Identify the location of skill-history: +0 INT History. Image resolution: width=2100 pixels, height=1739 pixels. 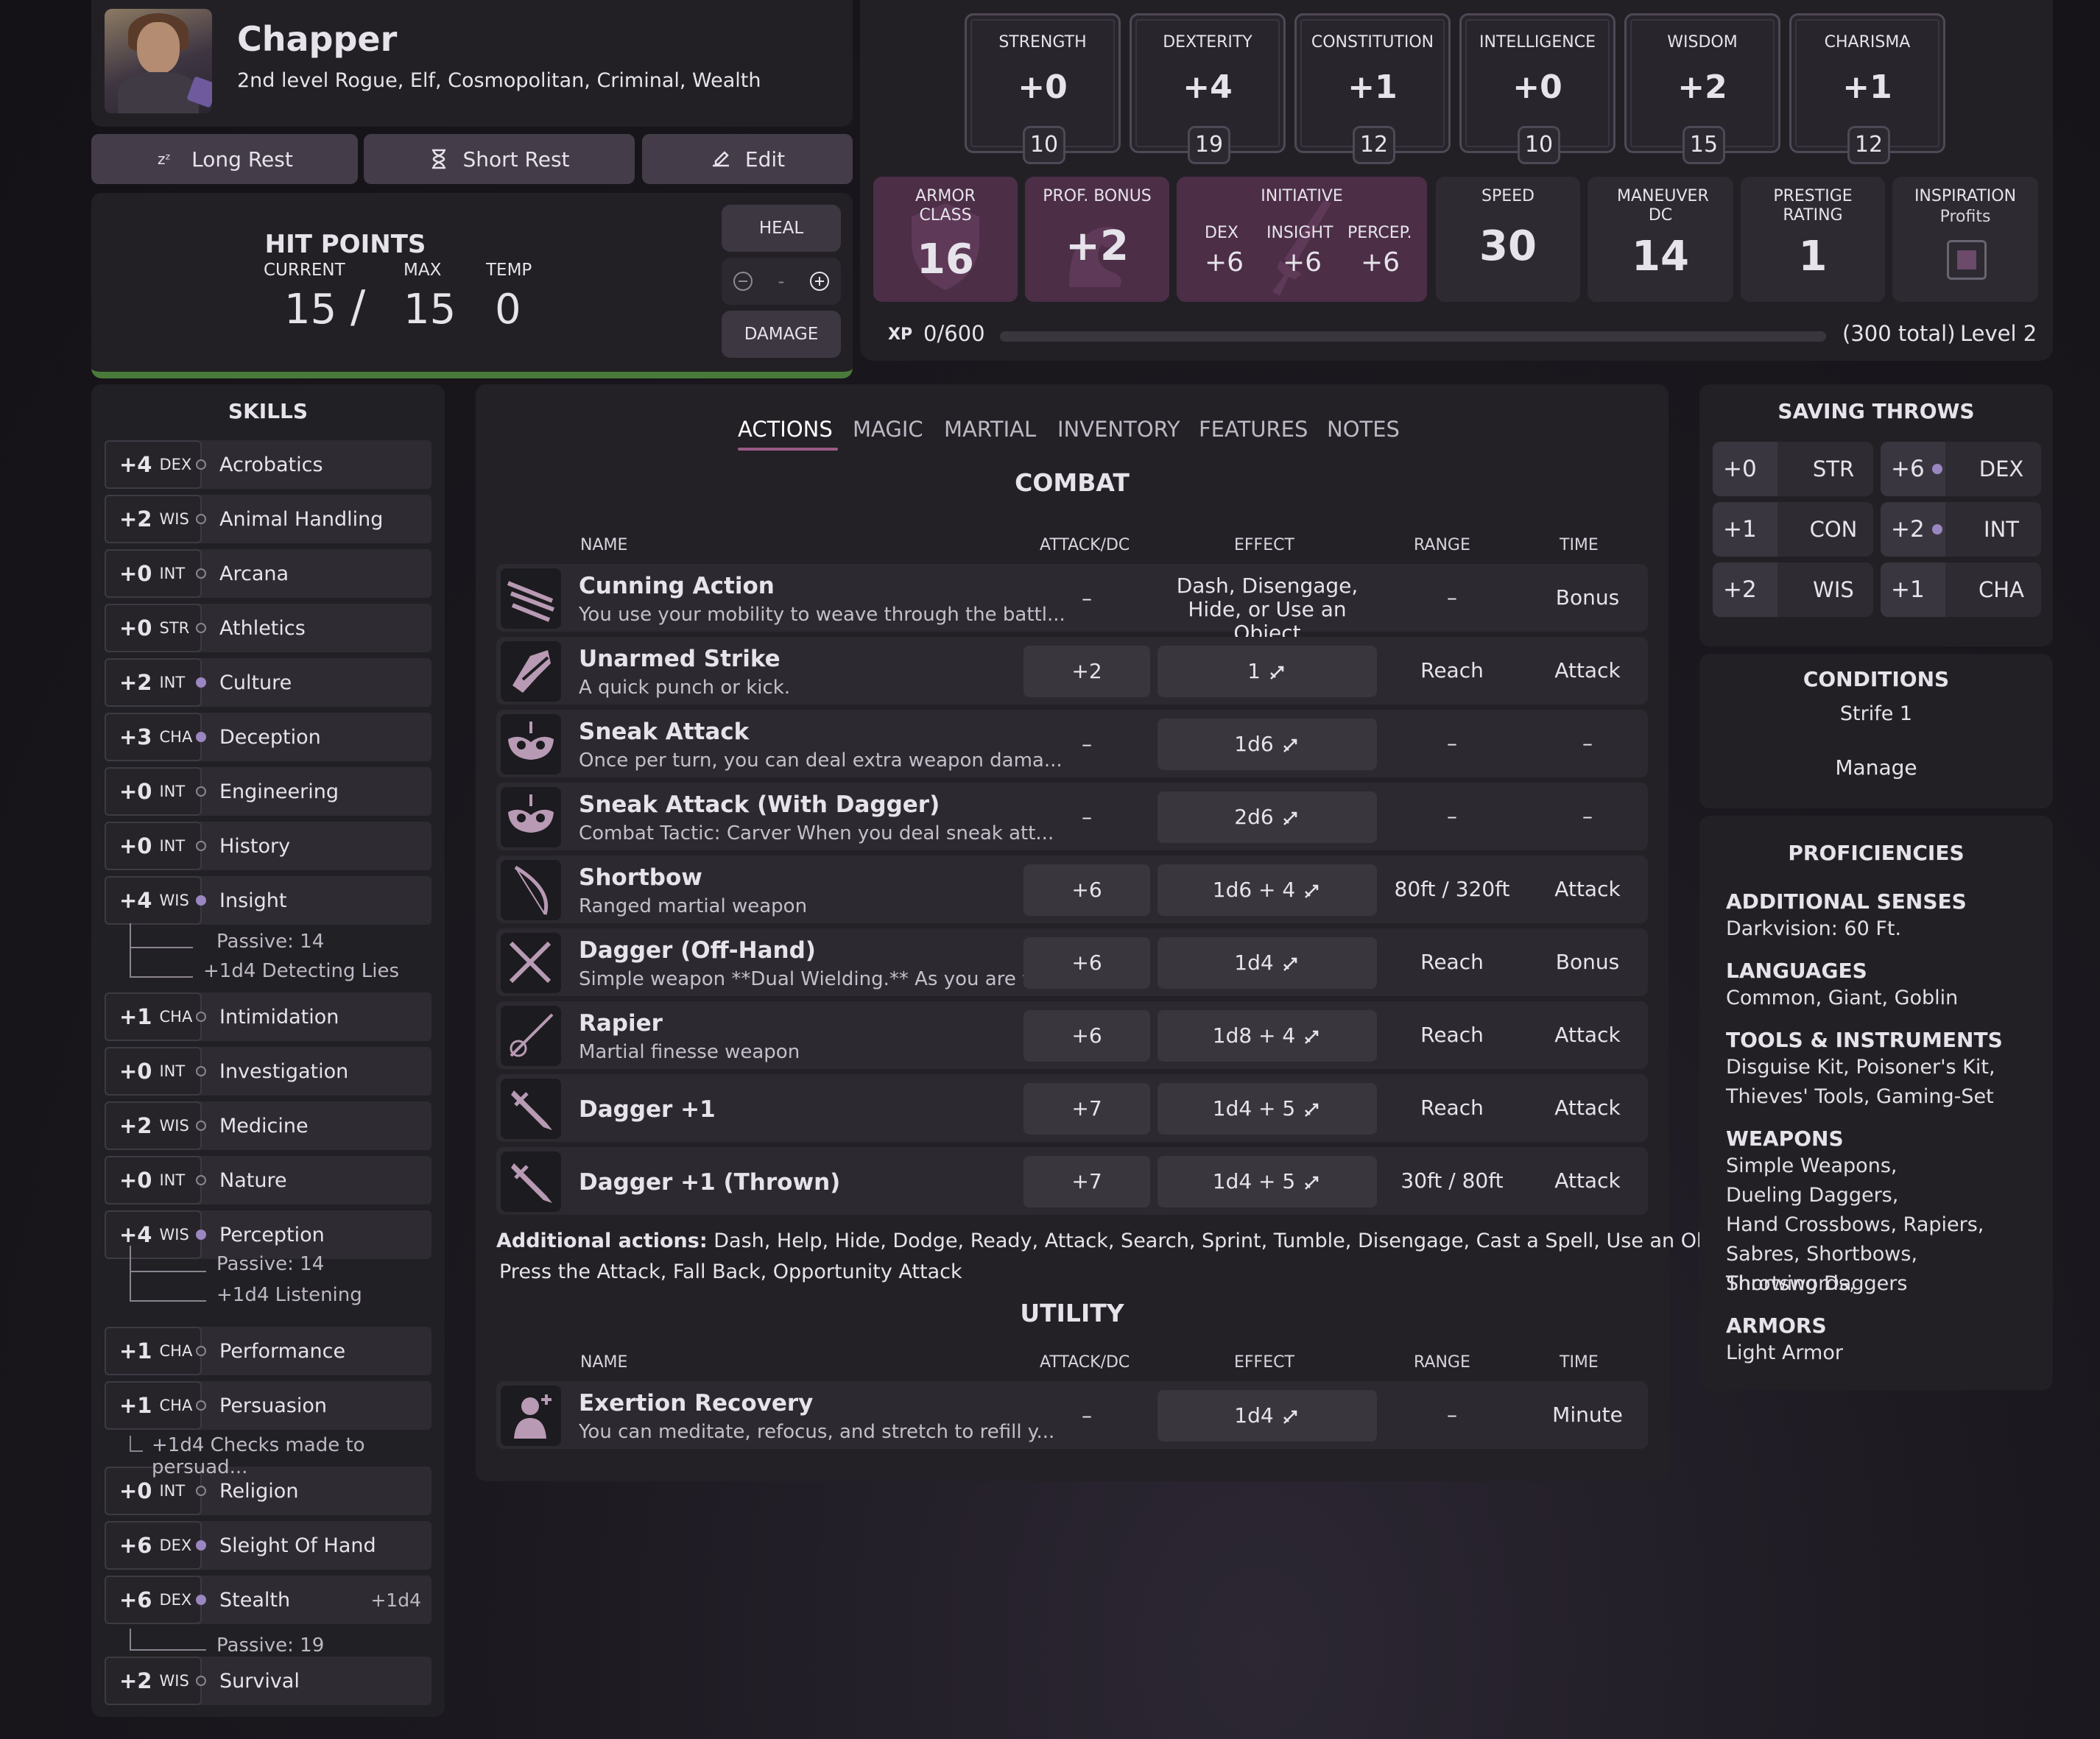
(268, 846).